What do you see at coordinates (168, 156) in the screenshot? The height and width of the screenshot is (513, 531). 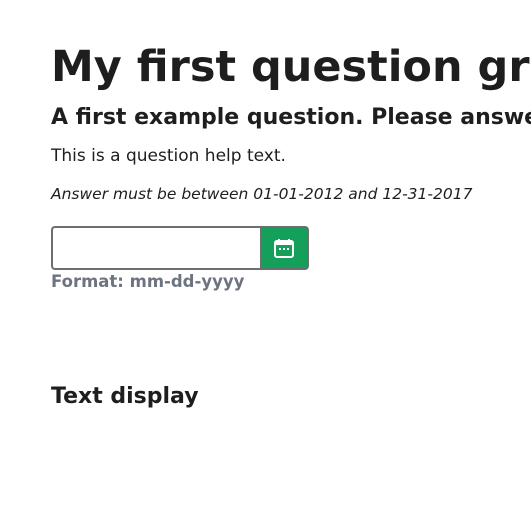 I see `question-help-text: This is a question help text.` at bounding box center [168, 156].